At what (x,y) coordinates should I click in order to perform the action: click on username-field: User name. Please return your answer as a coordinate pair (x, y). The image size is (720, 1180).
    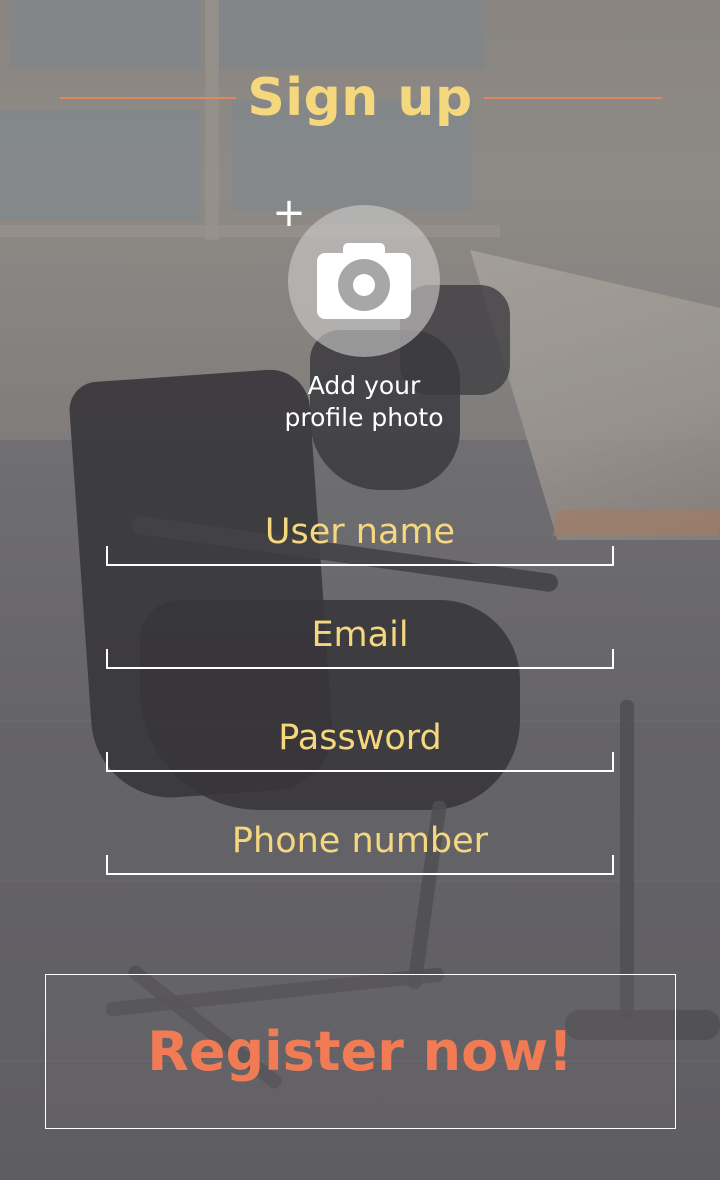
    Looking at the image, I should click on (360, 538).